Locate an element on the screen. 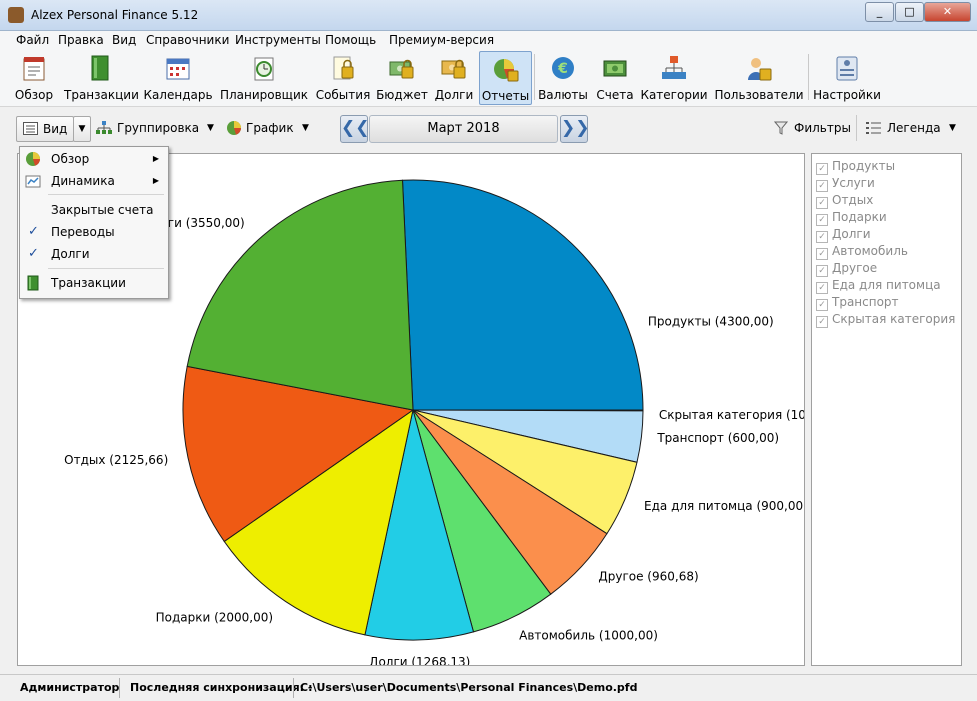 This screenshot has height=701, width=977. window-title: Alzex Personal Finance 5.12 is located at coordinates (115, 15).